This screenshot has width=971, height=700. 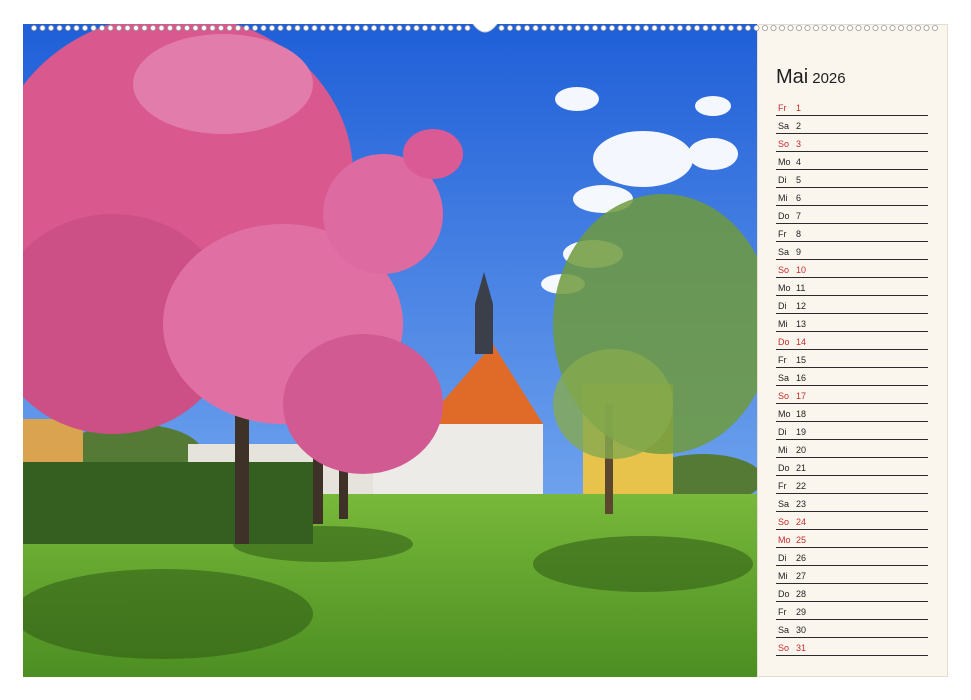 What do you see at coordinates (852, 611) in the screenshot?
I see `day-row: Fr 29` at bounding box center [852, 611].